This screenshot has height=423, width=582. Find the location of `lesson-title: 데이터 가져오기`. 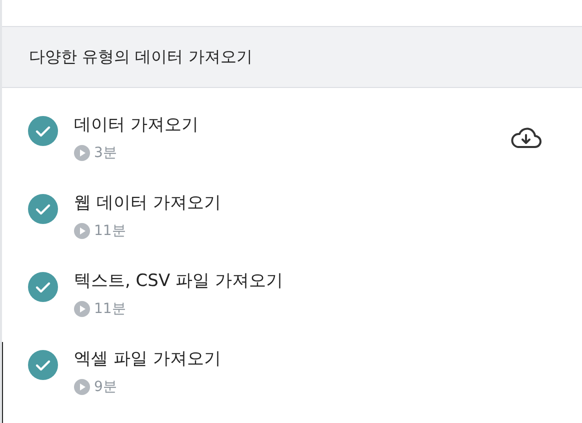

lesson-title: 데이터 가져오기 is located at coordinates (137, 125).